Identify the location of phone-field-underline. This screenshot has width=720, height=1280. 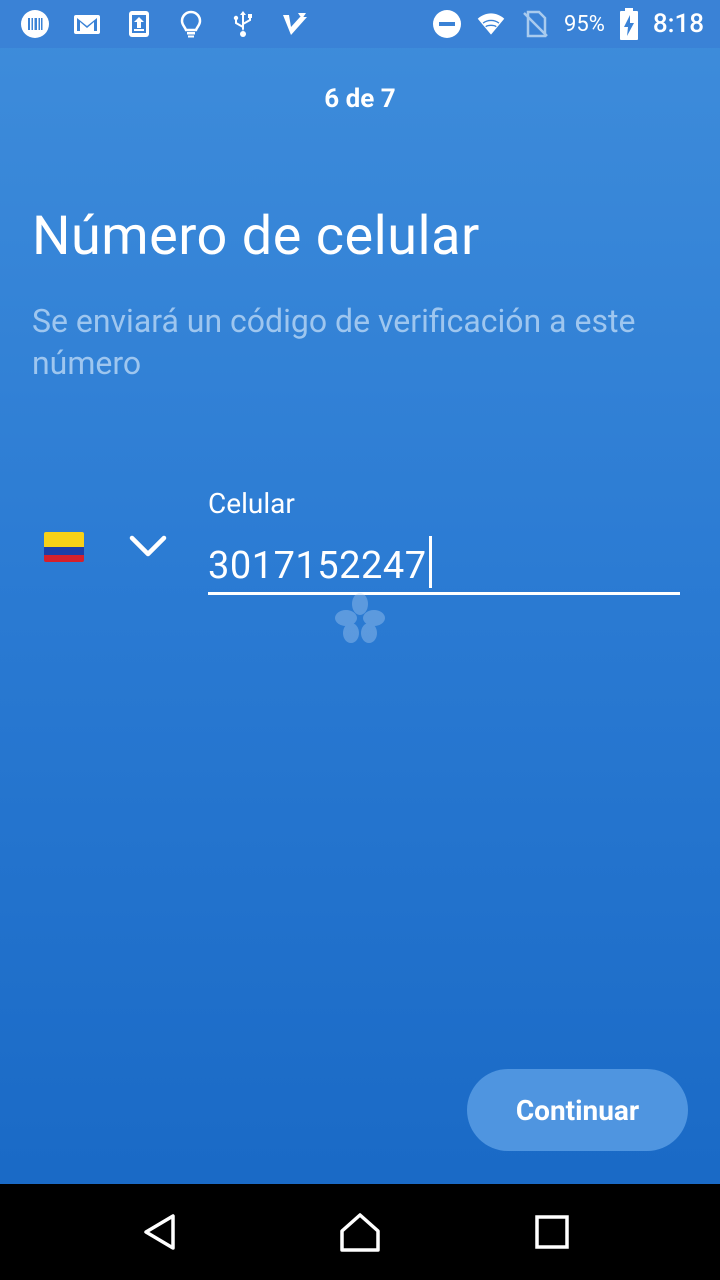
(444, 593).